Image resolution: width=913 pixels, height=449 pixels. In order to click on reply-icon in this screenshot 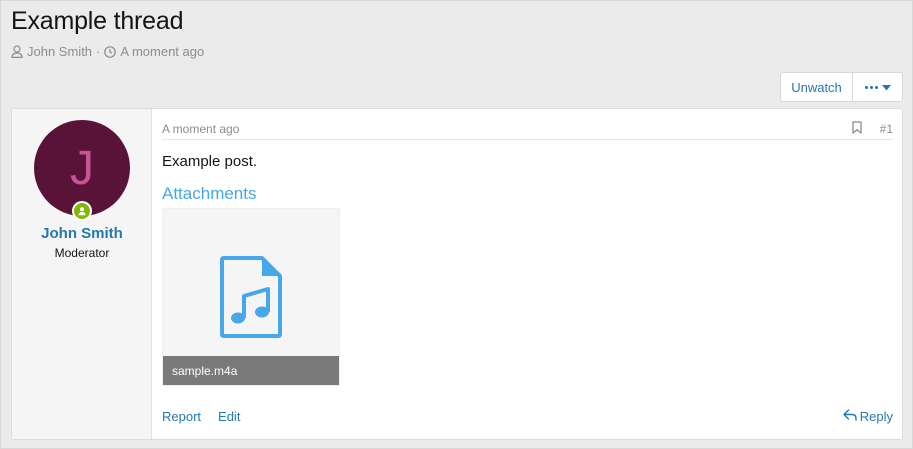, I will do `click(850, 416)`.